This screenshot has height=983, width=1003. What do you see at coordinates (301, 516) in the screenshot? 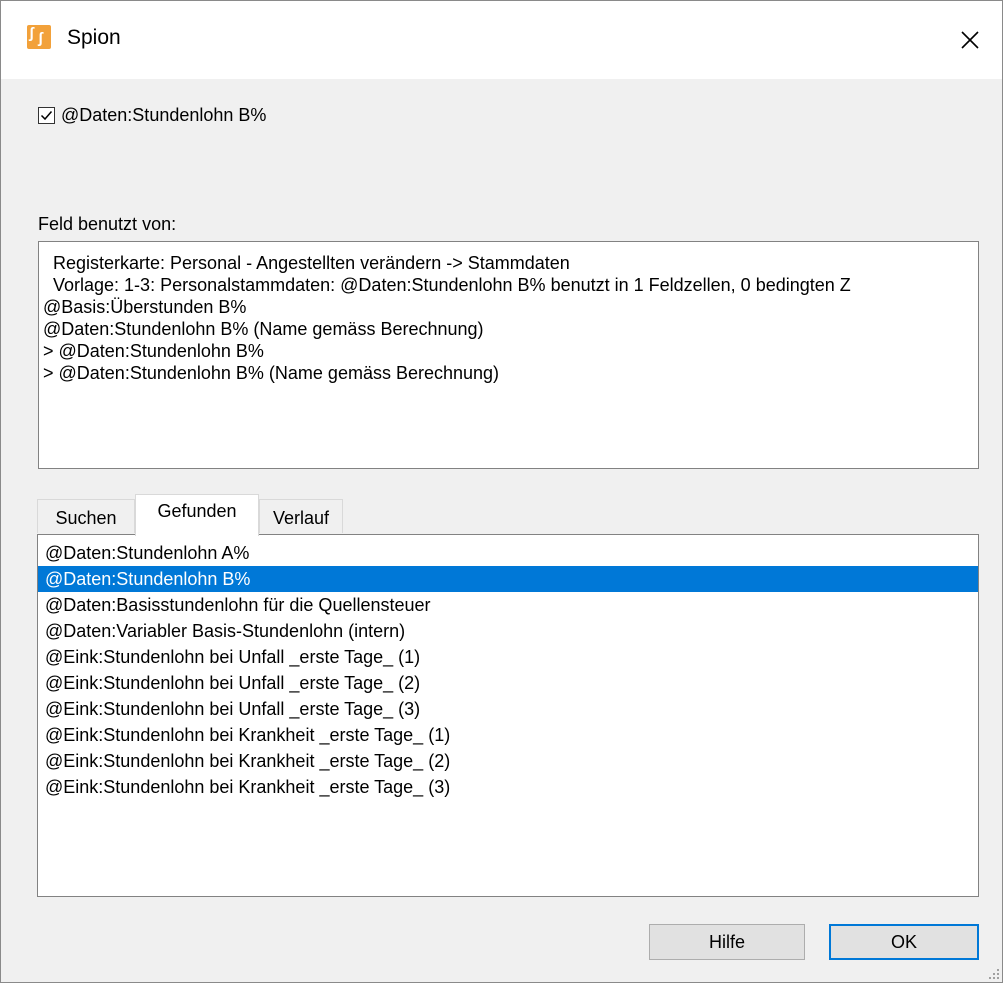
I see `tab-verlauf: Verlauf` at bounding box center [301, 516].